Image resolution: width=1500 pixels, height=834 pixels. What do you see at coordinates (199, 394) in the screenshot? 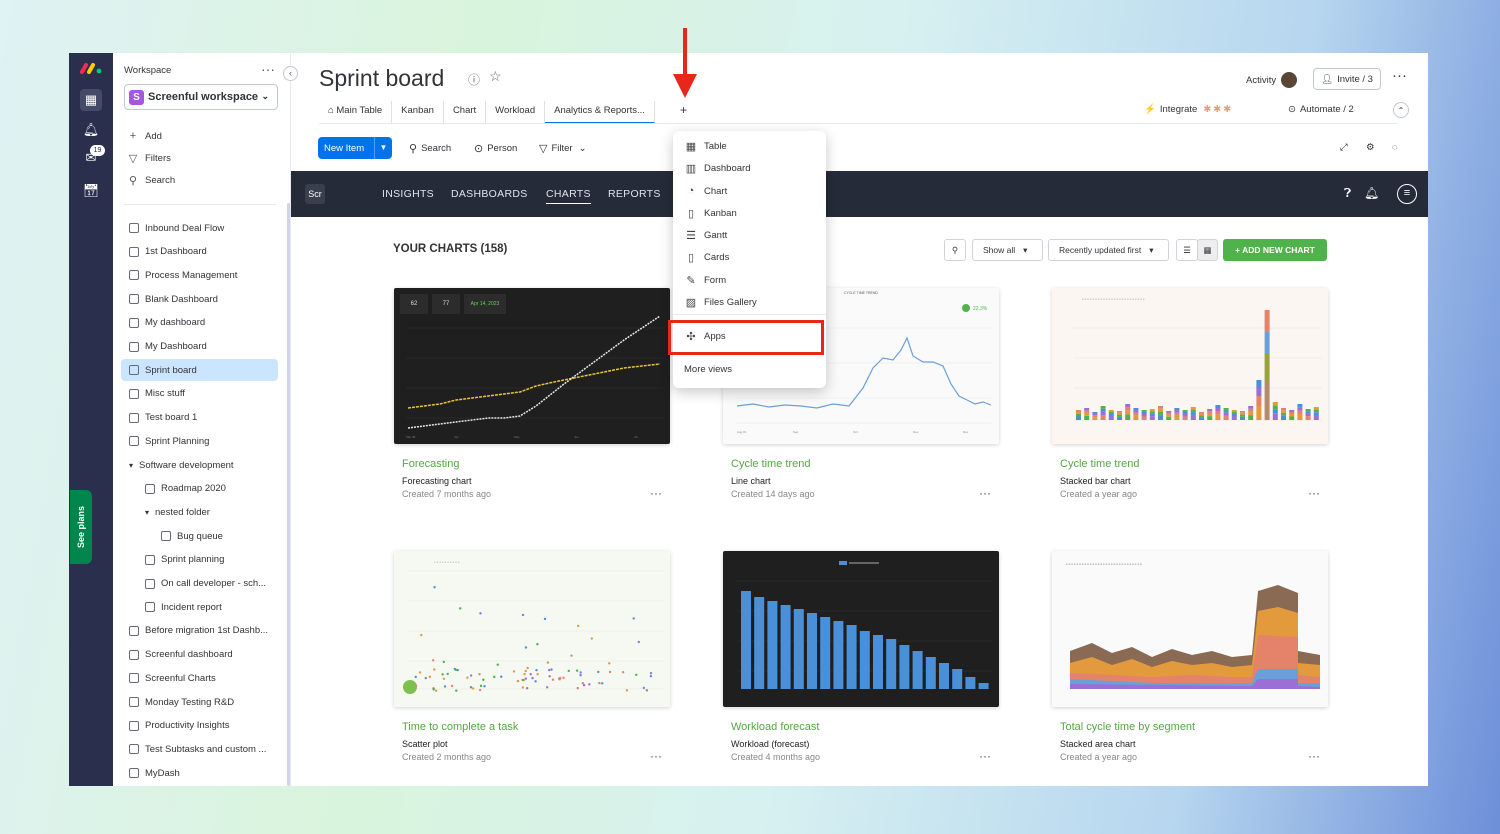
I see `sidebar-item: Misc stuff` at bounding box center [199, 394].